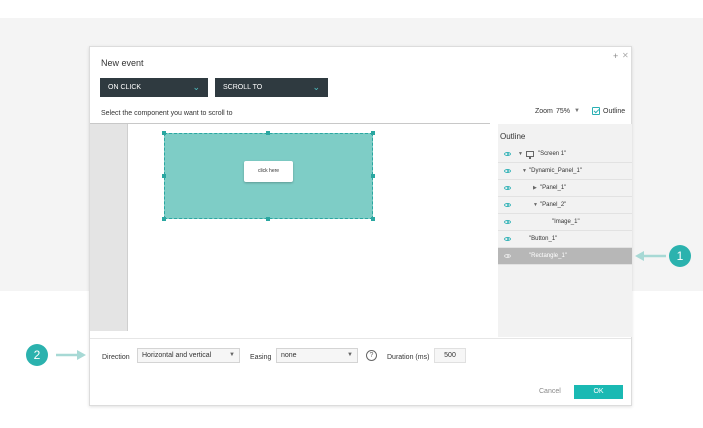 The image size is (703, 428). I want to click on trigger-dropdown-label: ON CLICK, so click(125, 87).